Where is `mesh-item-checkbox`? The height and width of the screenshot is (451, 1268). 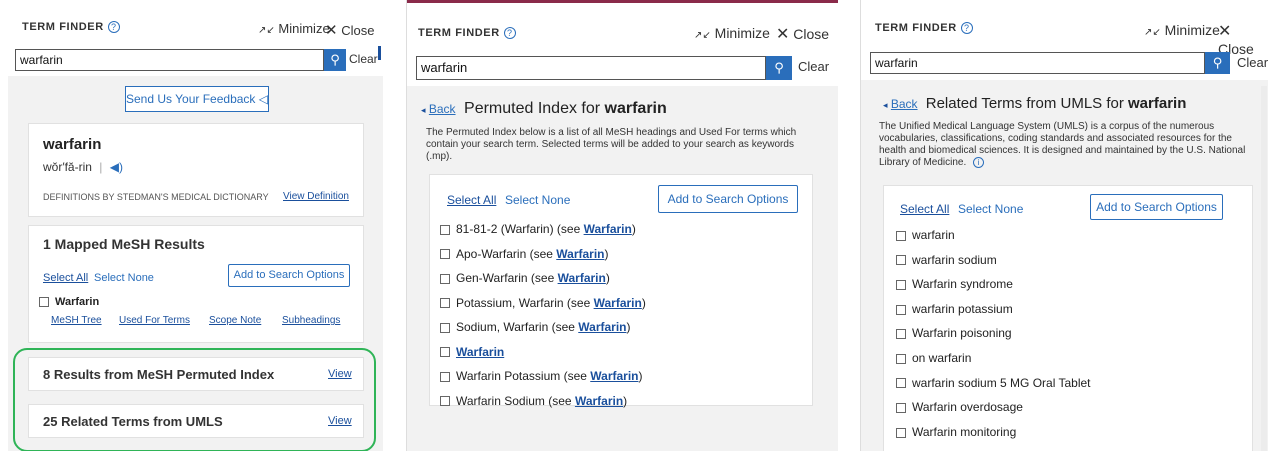
mesh-item-checkbox is located at coordinates (44, 302).